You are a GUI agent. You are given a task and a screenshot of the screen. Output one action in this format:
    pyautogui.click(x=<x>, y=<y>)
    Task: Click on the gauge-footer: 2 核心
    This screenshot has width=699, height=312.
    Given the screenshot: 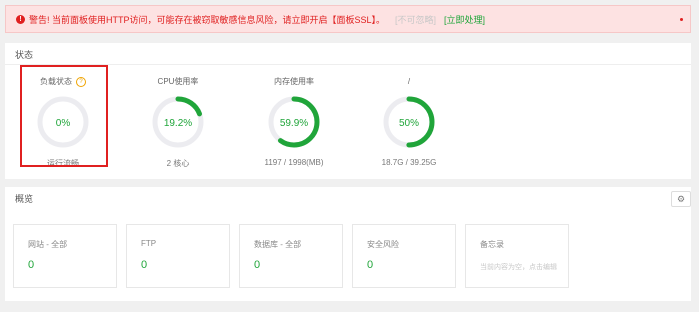 What is the action you would take?
    pyautogui.click(x=178, y=163)
    